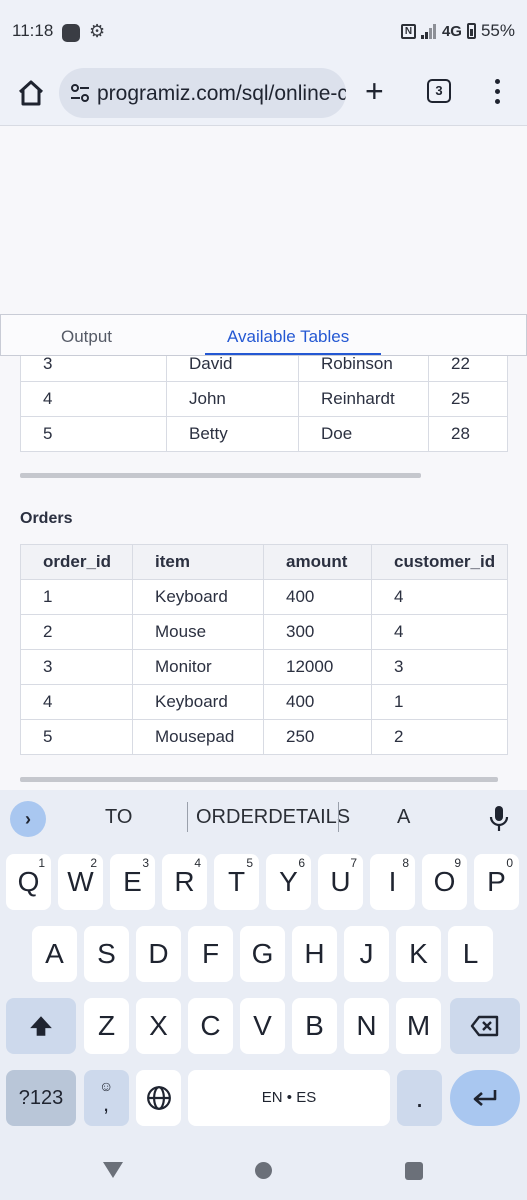  I want to click on suggestion-item: A, so click(403, 817).